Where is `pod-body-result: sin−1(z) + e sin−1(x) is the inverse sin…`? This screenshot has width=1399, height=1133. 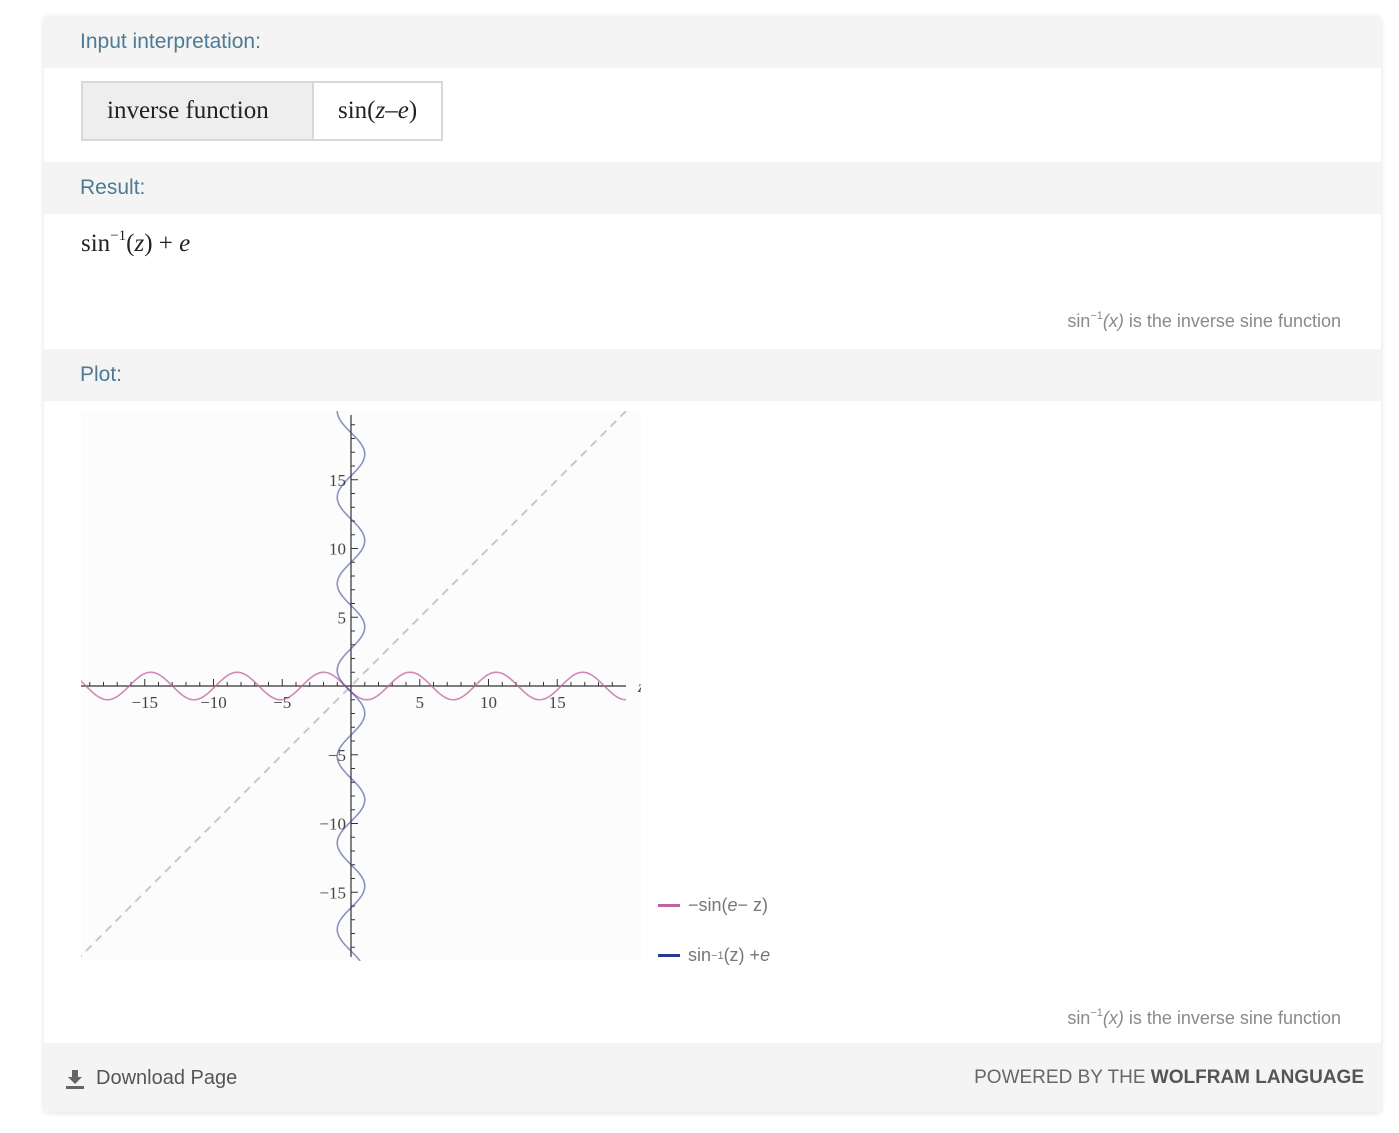 pod-body-result: sin−1(z) + e sin−1(x) is the inverse sin… is located at coordinates (712, 282).